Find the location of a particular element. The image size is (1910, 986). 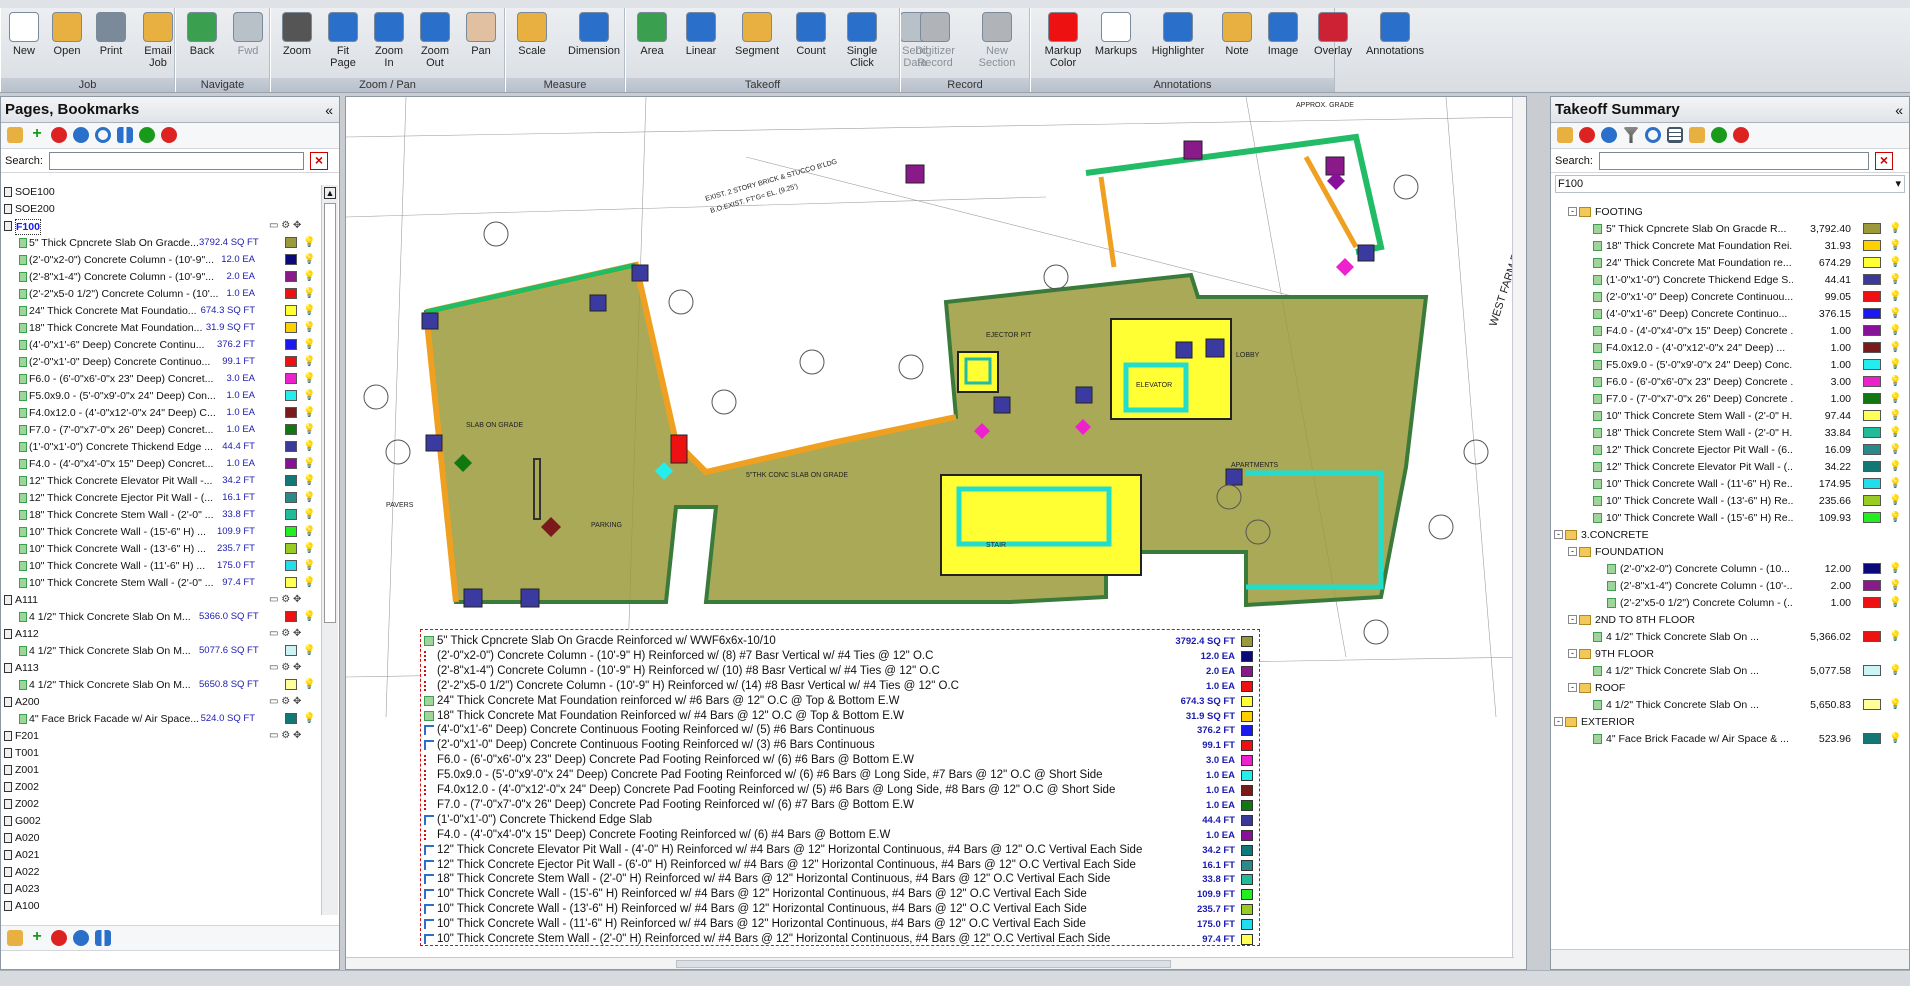

pan-button: Pan is located at coordinates (481, 34).